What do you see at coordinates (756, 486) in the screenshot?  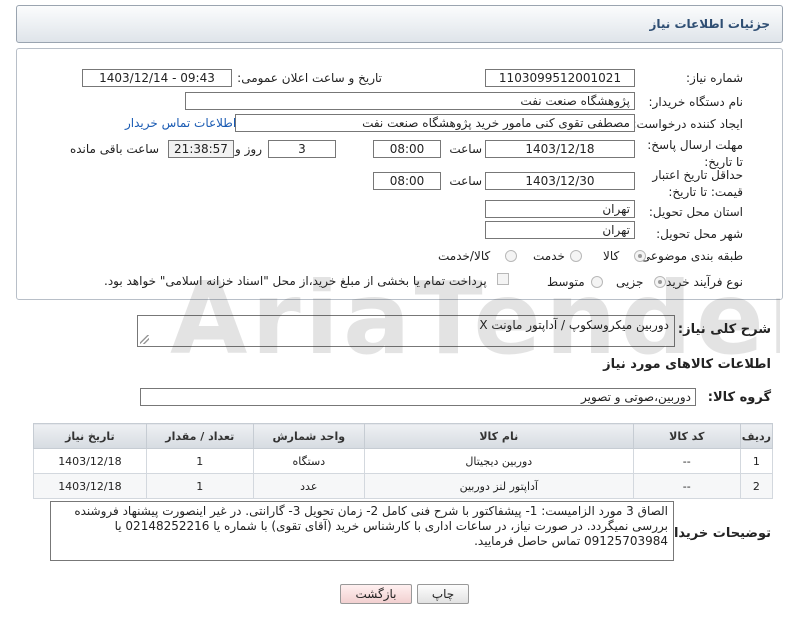 I see `cell-row: 2` at bounding box center [756, 486].